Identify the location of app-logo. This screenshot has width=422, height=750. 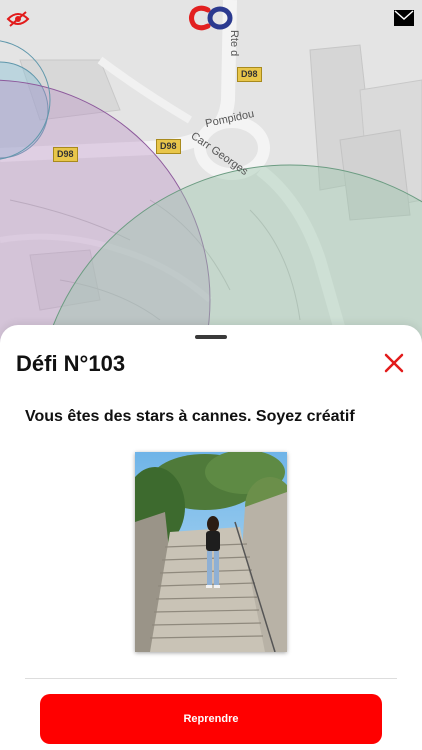
(211, 18).